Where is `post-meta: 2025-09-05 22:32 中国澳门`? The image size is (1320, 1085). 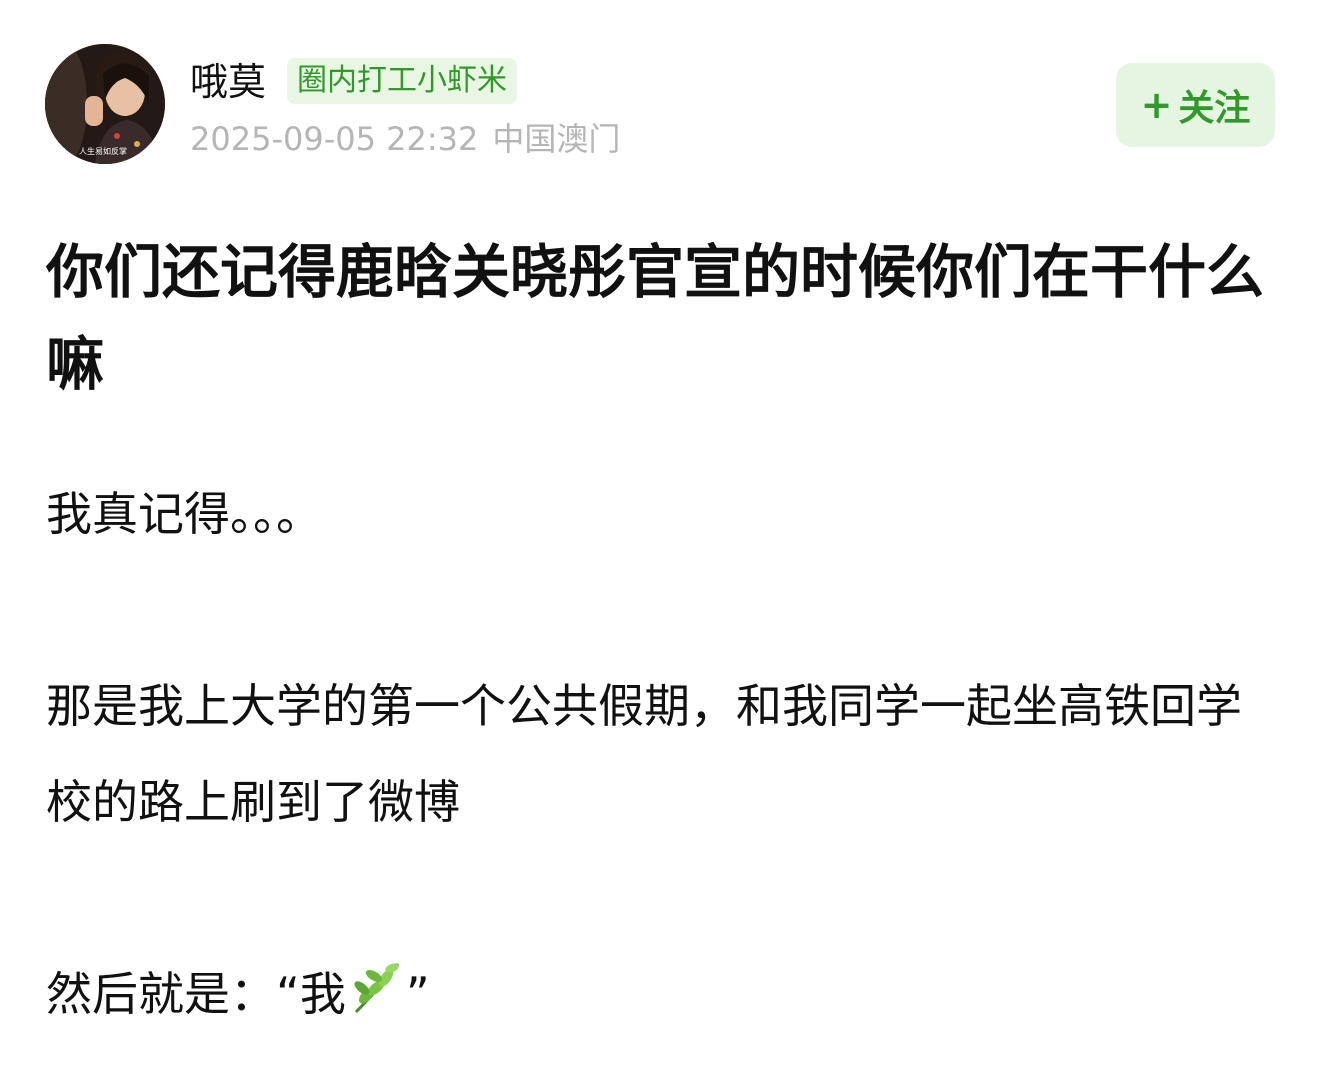 post-meta: 2025-09-05 22:32 中国澳门 is located at coordinates (405, 139).